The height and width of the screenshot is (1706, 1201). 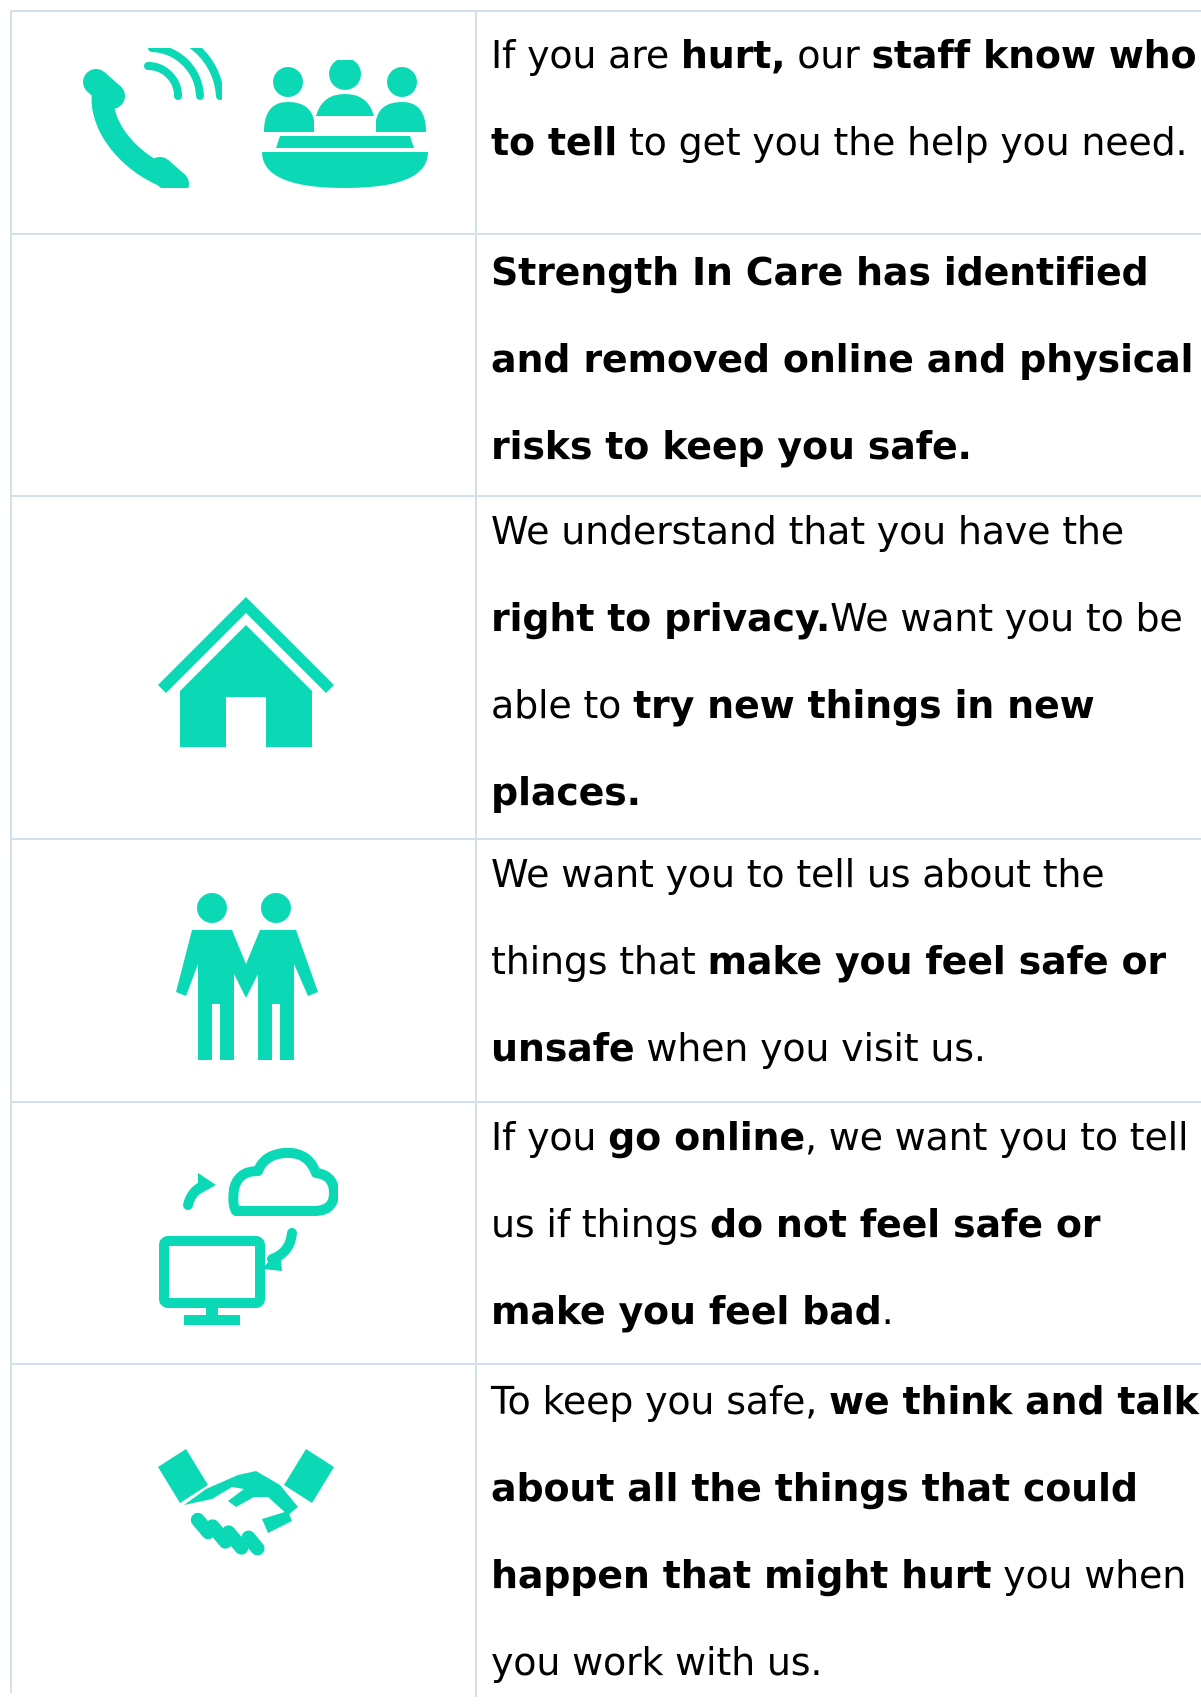 What do you see at coordinates (246, 1502) in the screenshot?
I see `handshake-icon` at bounding box center [246, 1502].